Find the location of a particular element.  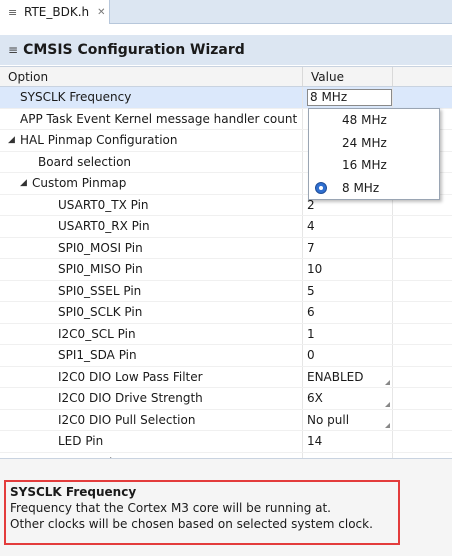

table-row: USART0_RX Pin 4 is located at coordinates (226, 227).